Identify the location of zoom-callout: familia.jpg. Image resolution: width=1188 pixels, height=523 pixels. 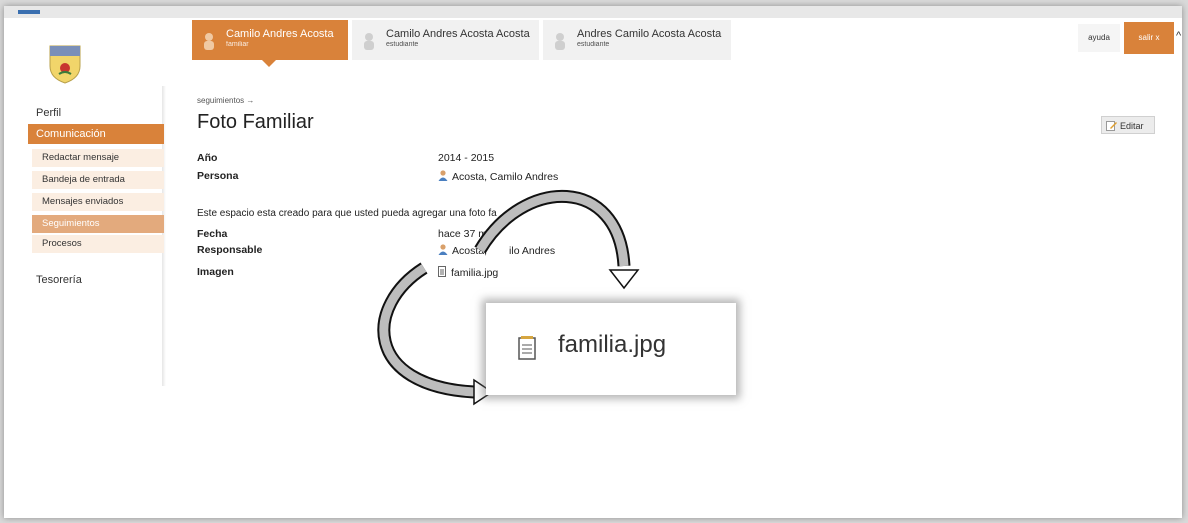
(611, 349).